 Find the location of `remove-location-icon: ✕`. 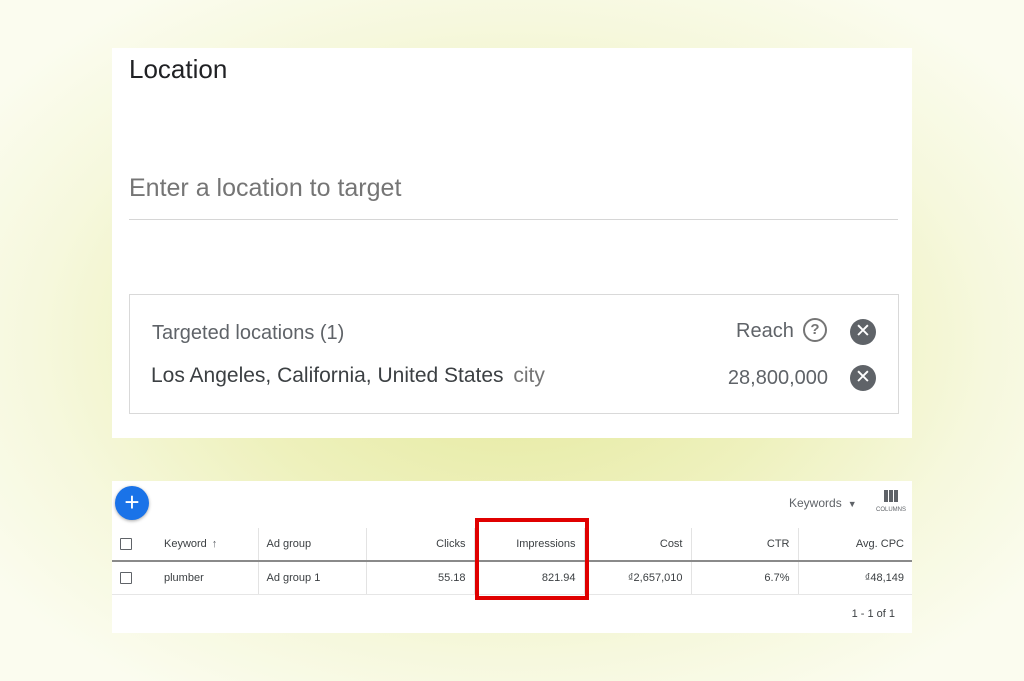

remove-location-icon: ✕ is located at coordinates (863, 378).